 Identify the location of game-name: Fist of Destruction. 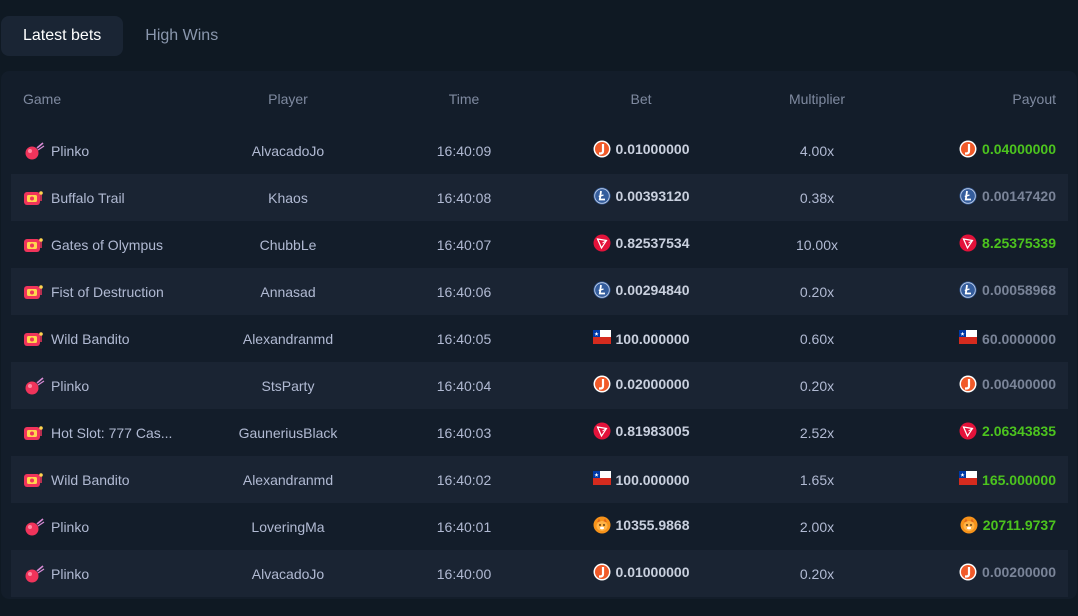
(107, 292).